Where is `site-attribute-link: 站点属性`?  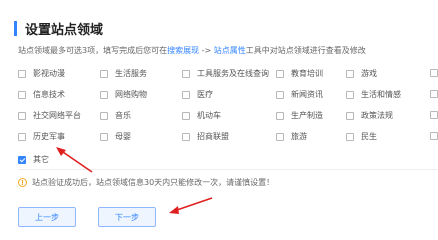 site-attribute-link: 站点属性 is located at coordinates (230, 50).